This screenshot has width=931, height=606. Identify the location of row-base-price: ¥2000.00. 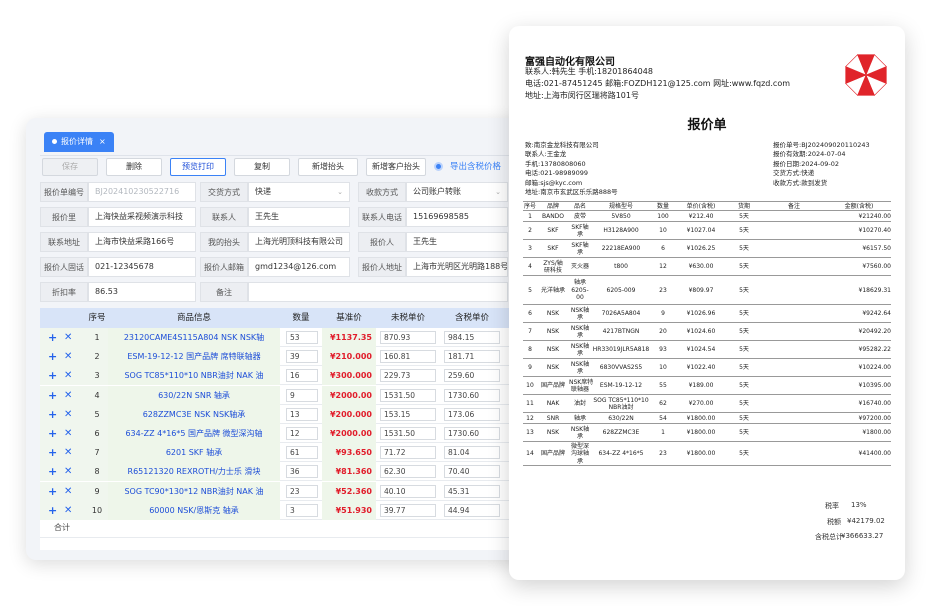
(350, 395).